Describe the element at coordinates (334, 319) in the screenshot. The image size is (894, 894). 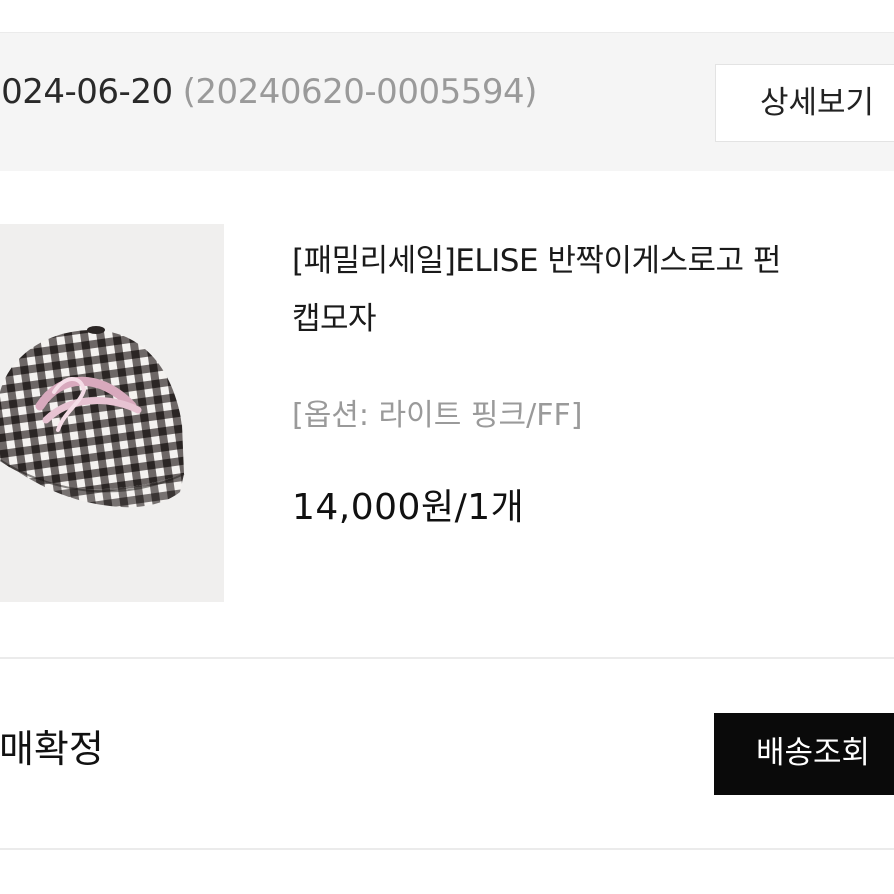
I see `product-name-line2: 캡모자` at that location.